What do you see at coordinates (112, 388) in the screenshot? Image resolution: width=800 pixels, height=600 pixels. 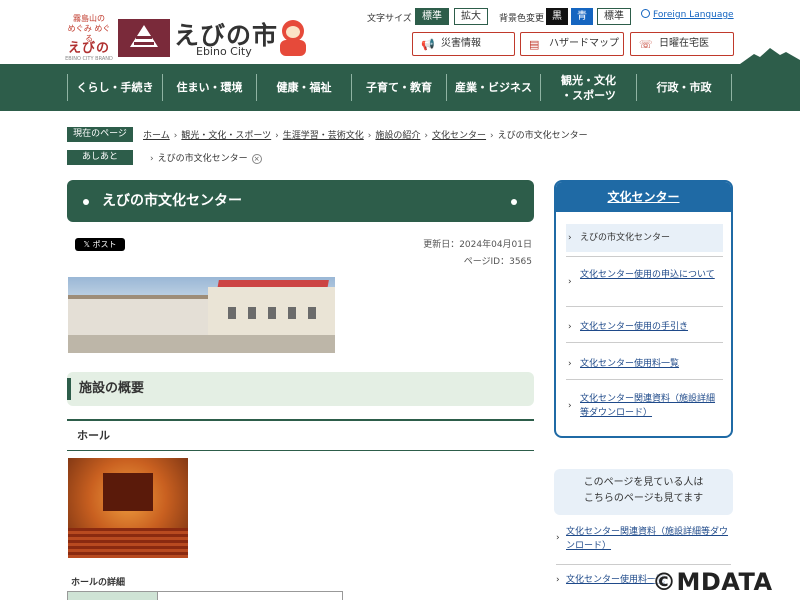 I see `section-heading-text: 施設の概要` at bounding box center [112, 388].